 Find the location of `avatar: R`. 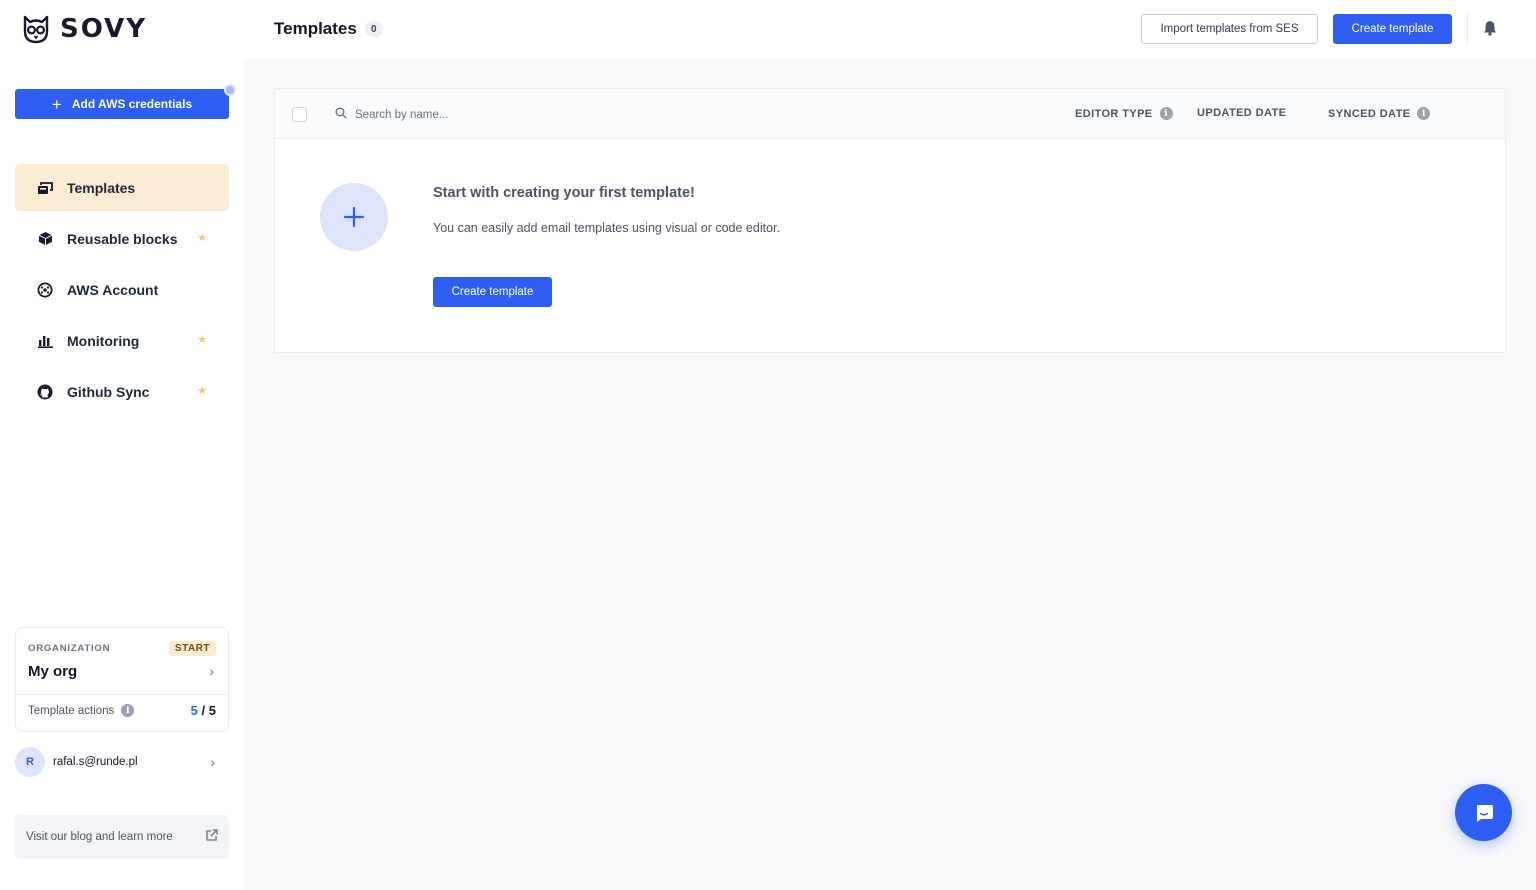

avatar: R is located at coordinates (30, 762).